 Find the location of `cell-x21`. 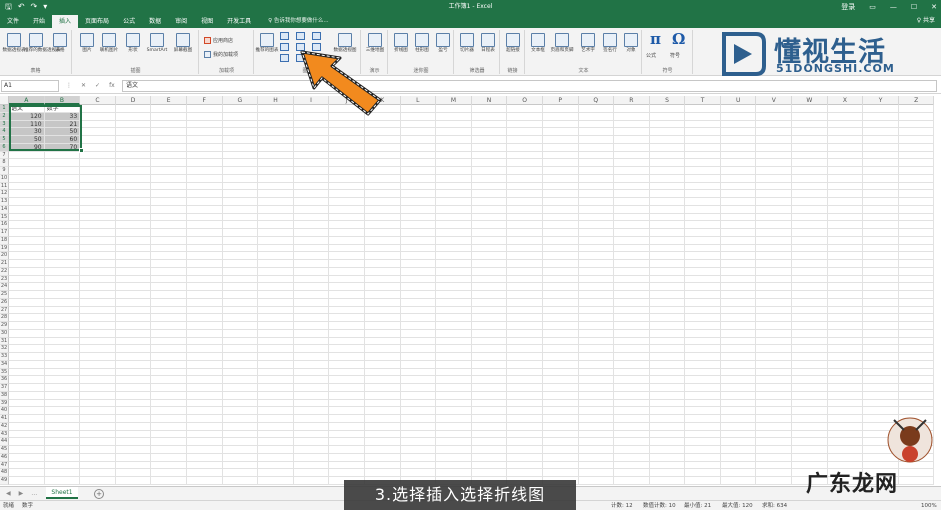

cell-x21 is located at coordinates (845, 264).